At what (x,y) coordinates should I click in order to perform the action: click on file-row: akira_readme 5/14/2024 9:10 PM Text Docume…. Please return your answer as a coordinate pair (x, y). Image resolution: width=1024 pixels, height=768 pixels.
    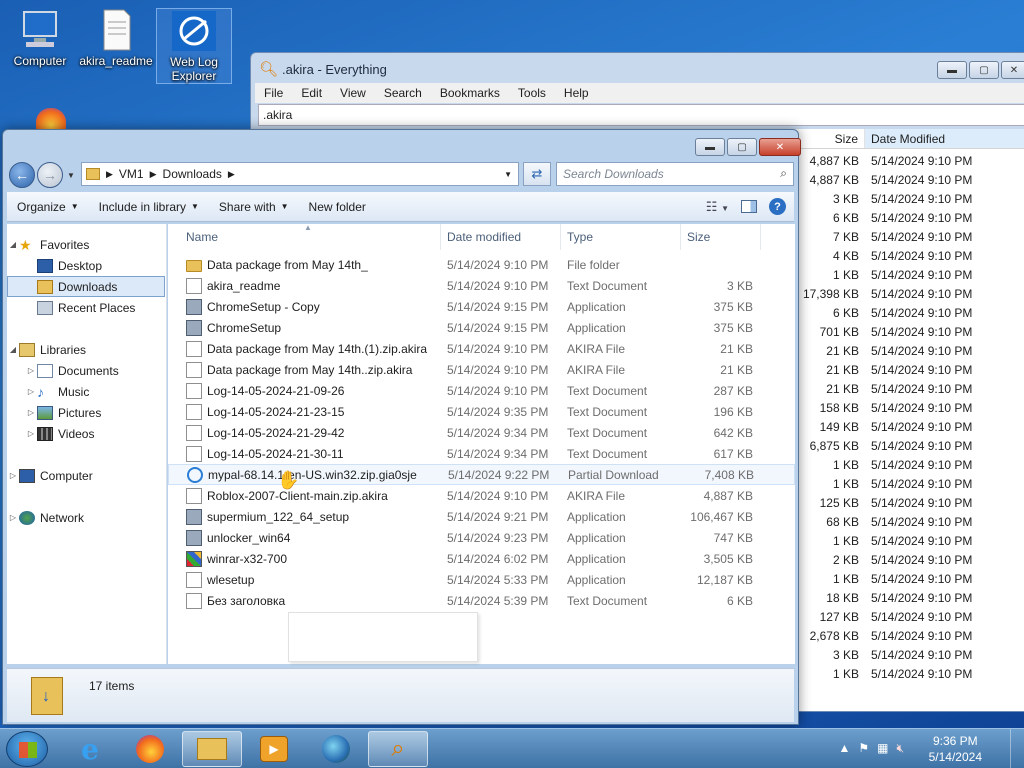
    Looking at the image, I should click on (481, 285).